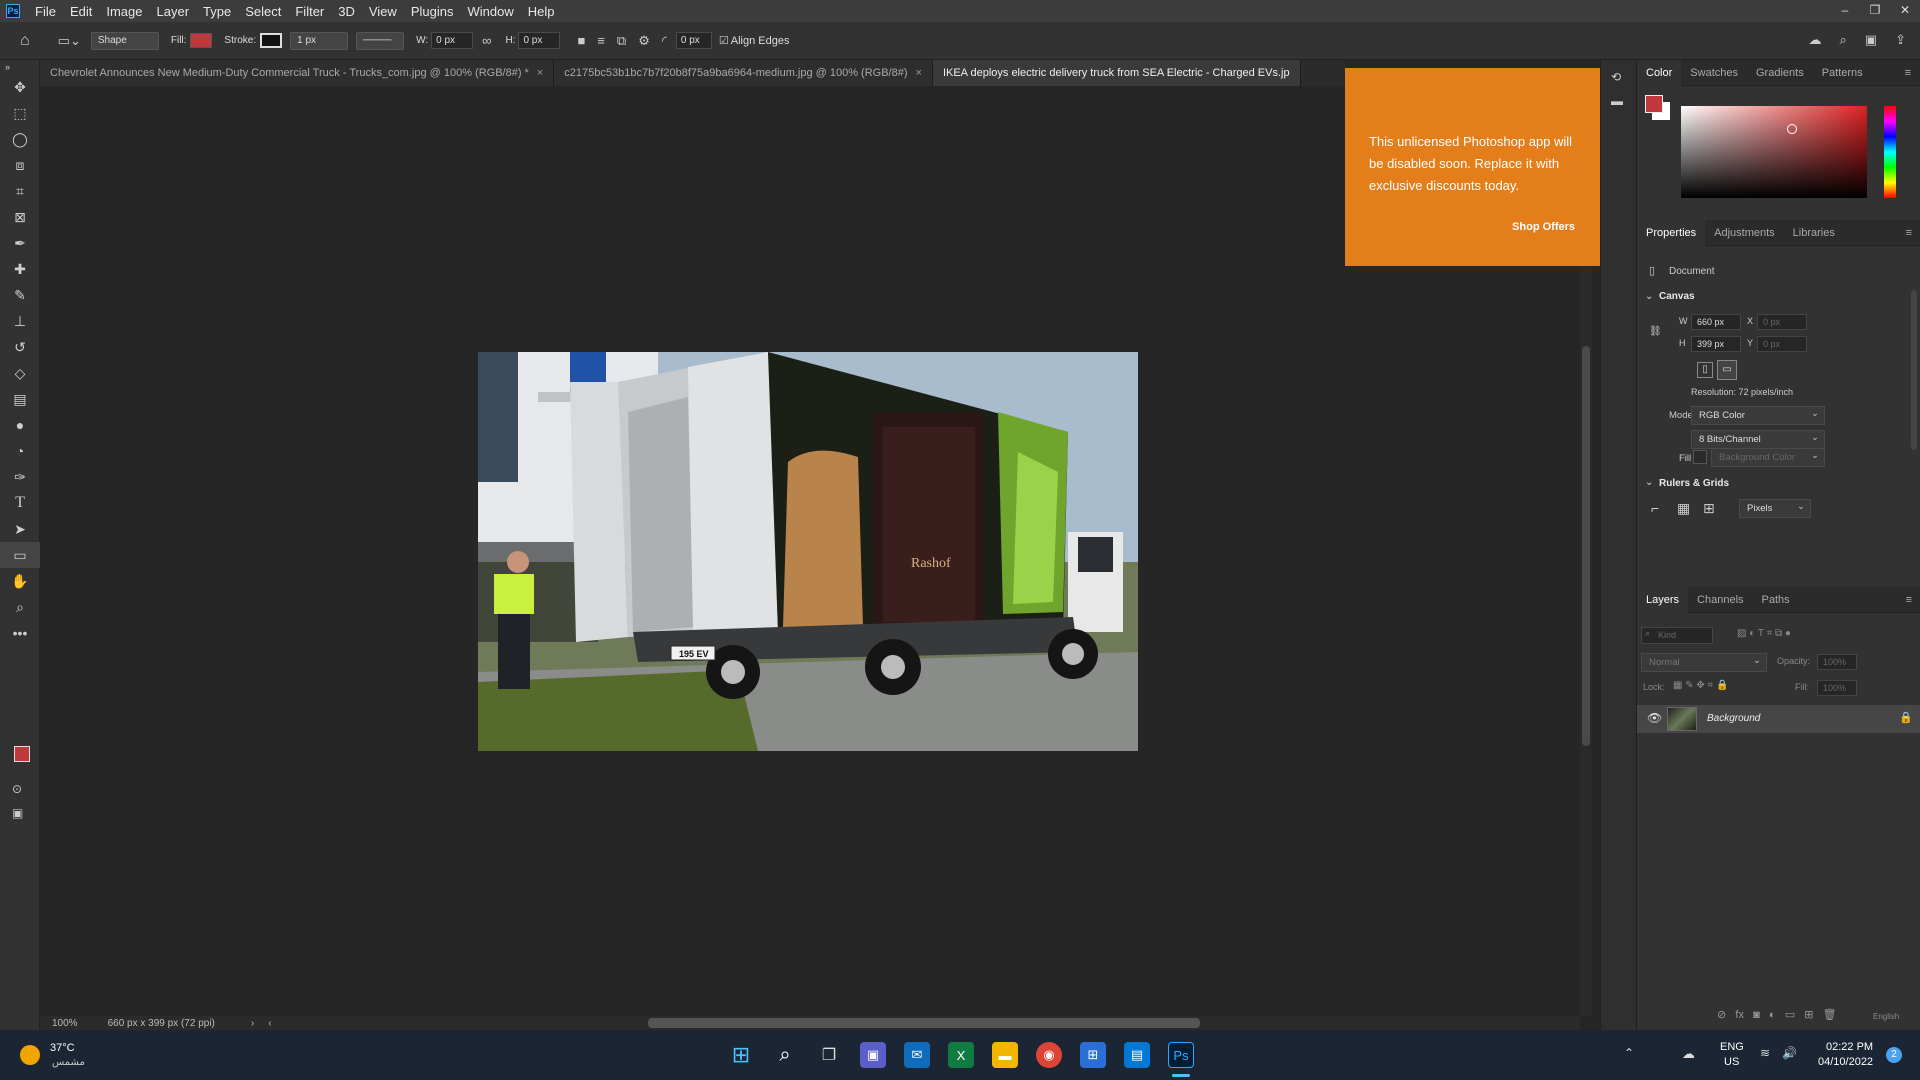 The width and height of the screenshot is (1920, 1080). I want to click on fill-swatch, so click(201, 40).